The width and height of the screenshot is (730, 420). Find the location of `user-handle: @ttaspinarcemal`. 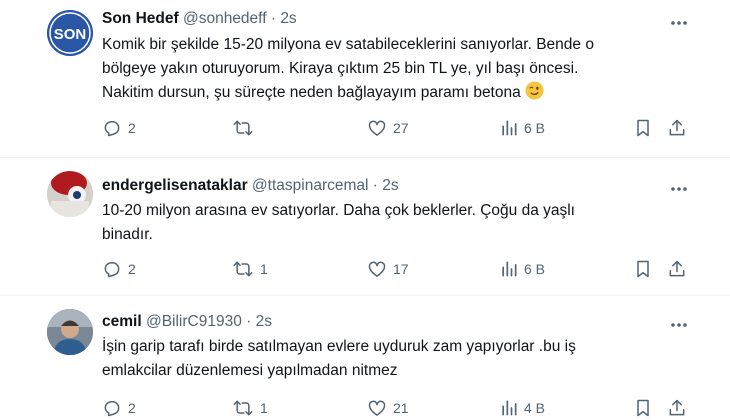

user-handle: @ttaspinarcemal is located at coordinates (310, 185).